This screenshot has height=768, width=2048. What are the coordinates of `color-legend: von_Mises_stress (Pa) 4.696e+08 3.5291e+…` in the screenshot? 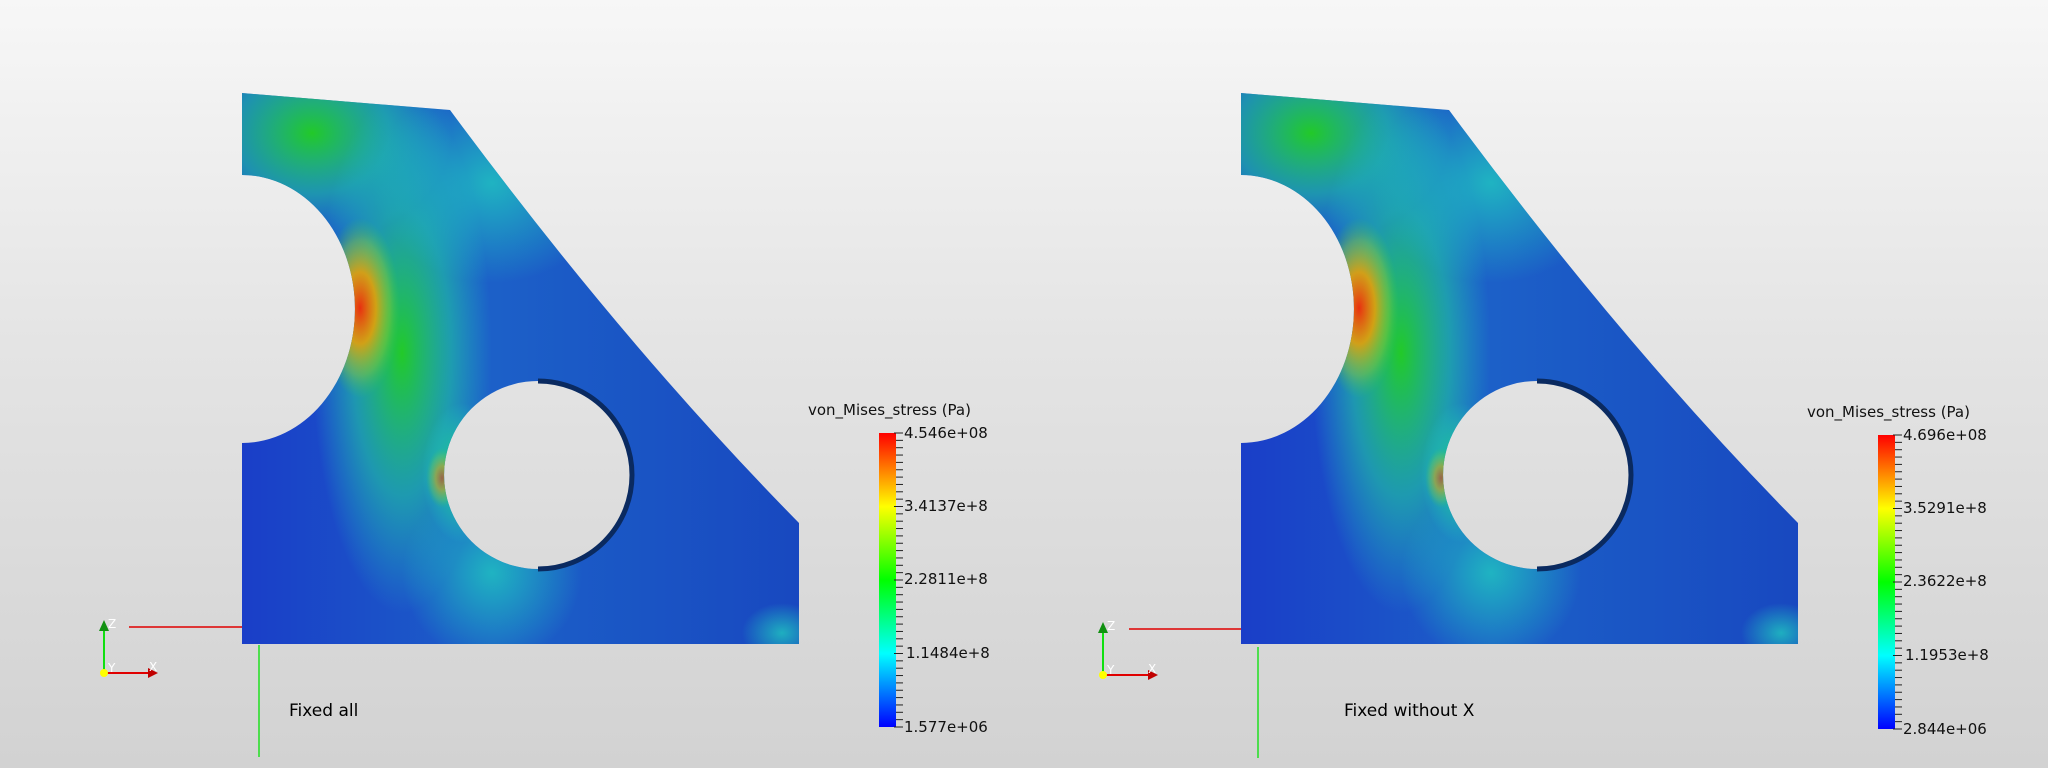 It's located at (1898, 570).